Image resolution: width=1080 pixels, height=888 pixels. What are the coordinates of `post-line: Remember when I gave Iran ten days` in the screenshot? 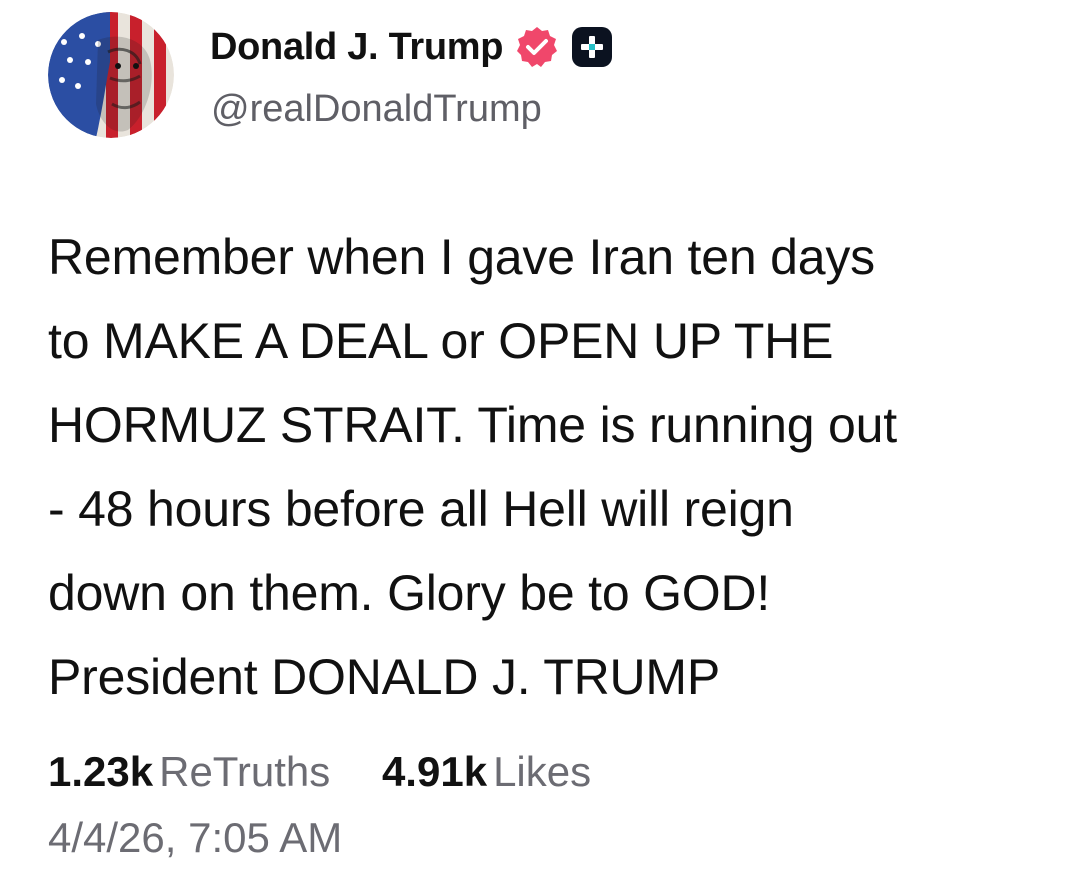 It's located at (461, 257).